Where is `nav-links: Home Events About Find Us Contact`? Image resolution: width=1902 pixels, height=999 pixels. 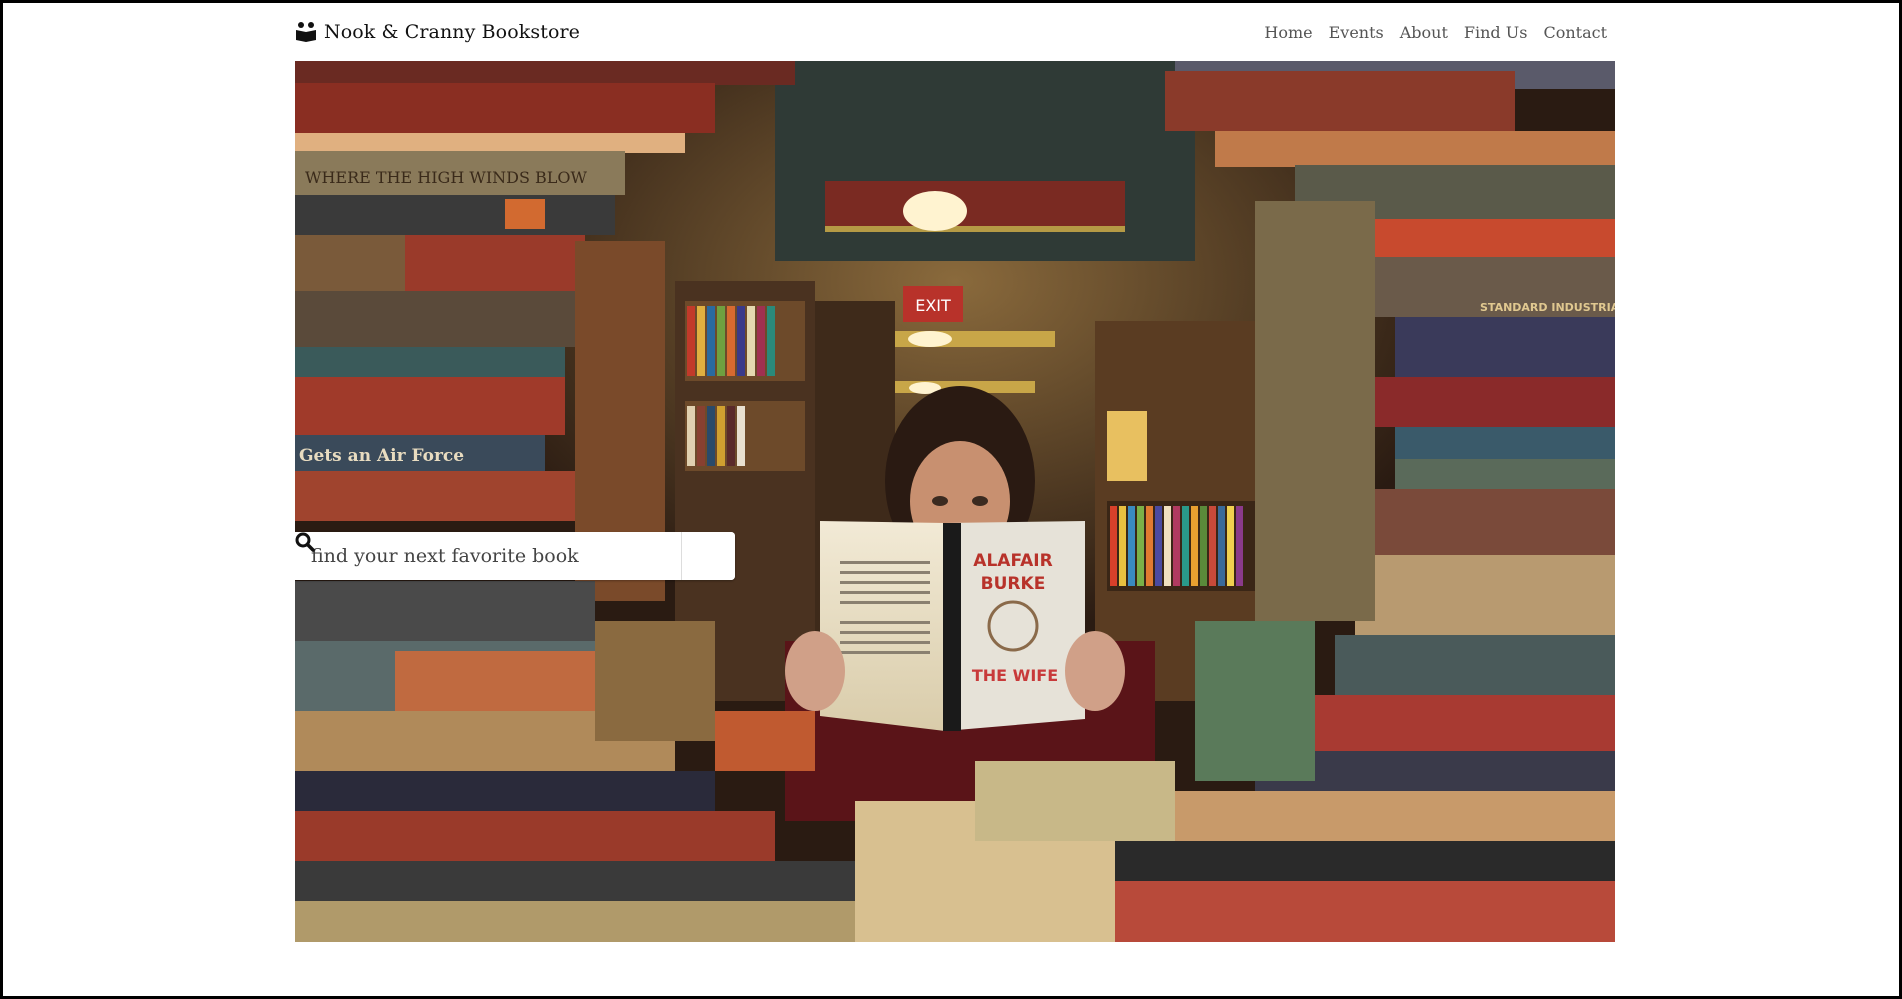 nav-links: Home Events About Find Us Contact is located at coordinates (1435, 32).